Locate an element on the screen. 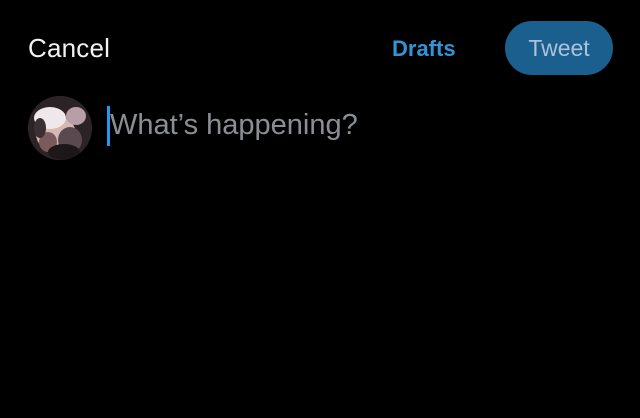  tweet-button-label: Tweet is located at coordinates (559, 47).